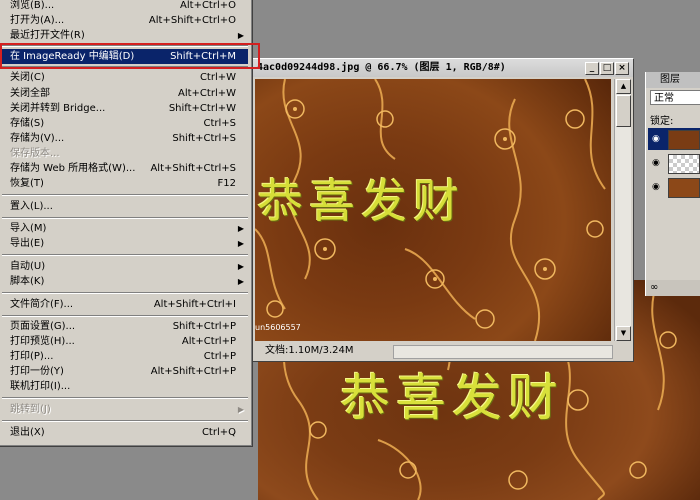 The width and height of the screenshot is (700, 500). Describe the element at coordinates (124, 56) in the screenshot. I see `menu-item-edit-in-imageready: 在 ImageReady 中编辑(D) Shift+Ctrl+M` at that location.